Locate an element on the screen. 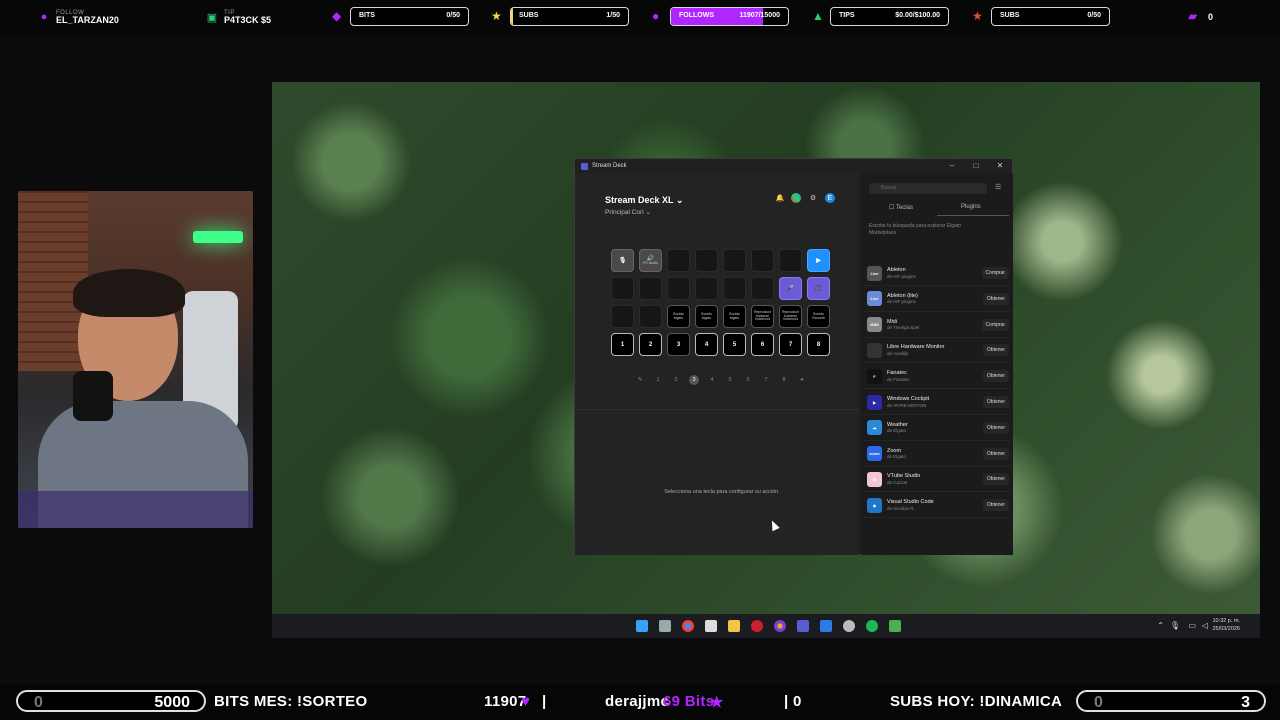 Image resolution: width=1280 pixels, height=720 pixels. plugin-row: zoom Zoom de Elgato Obtener is located at coordinates (937, 454).